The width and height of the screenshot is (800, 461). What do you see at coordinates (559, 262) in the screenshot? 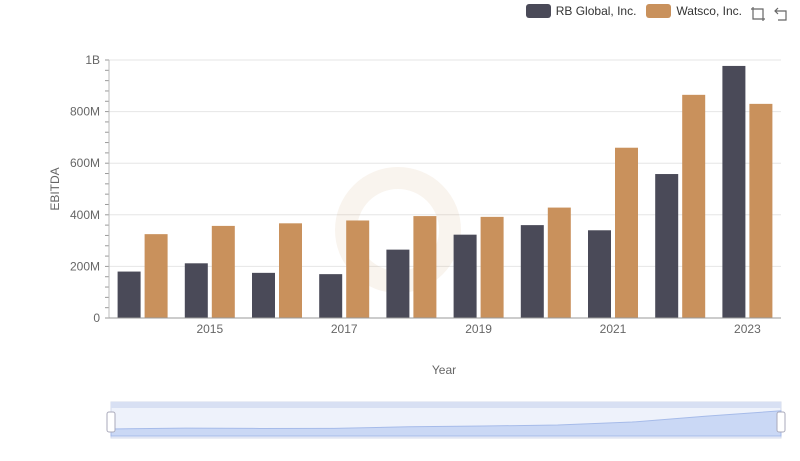
I see `bar-watsco-2020` at bounding box center [559, 262].